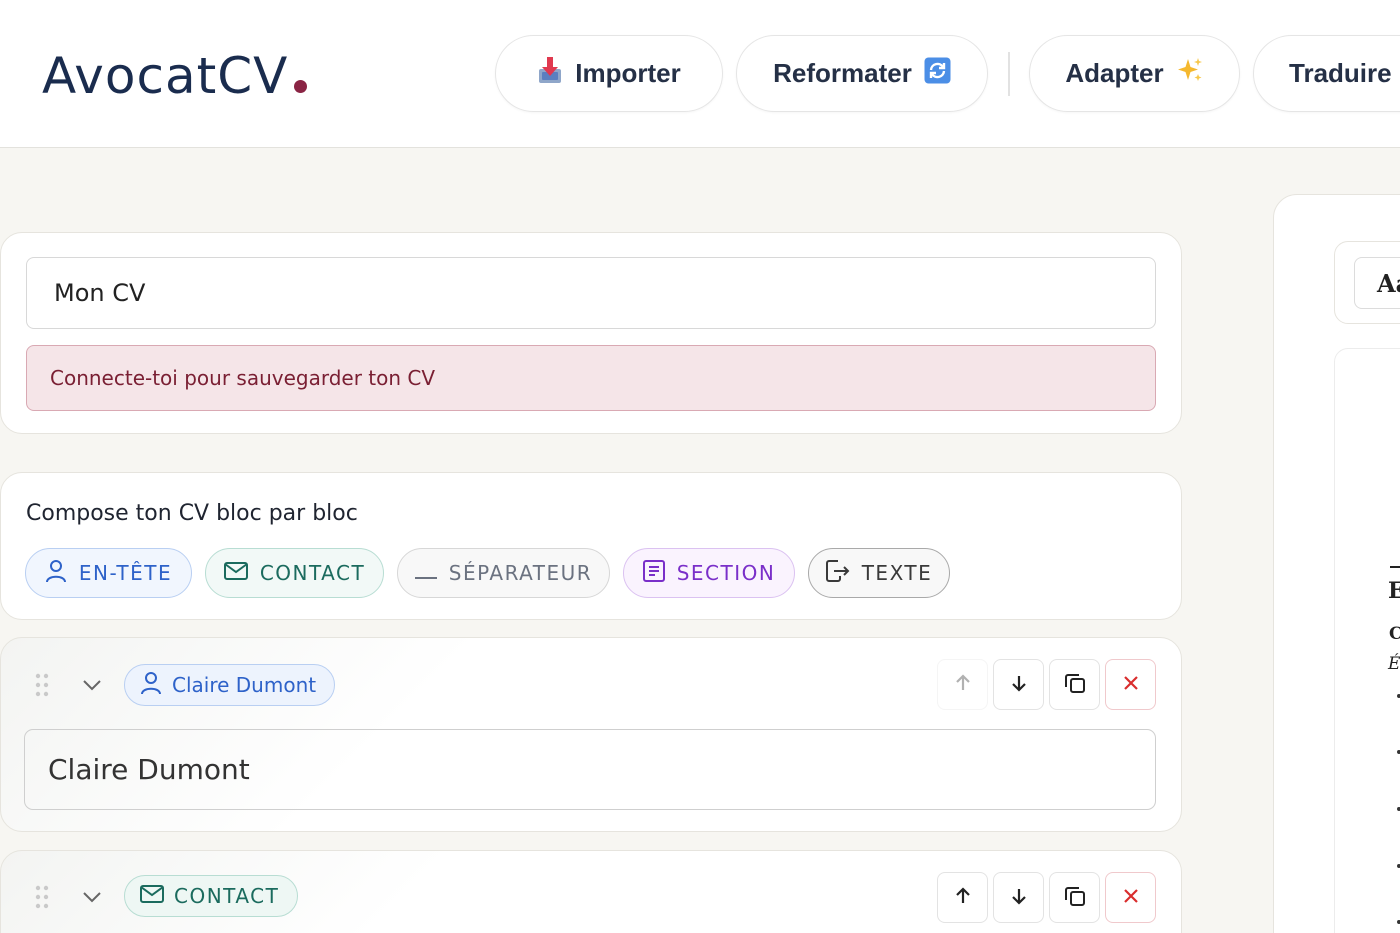 This screenshot has width=1400, height=933. I want to click on sparkles-icon, so click(1190, 73).